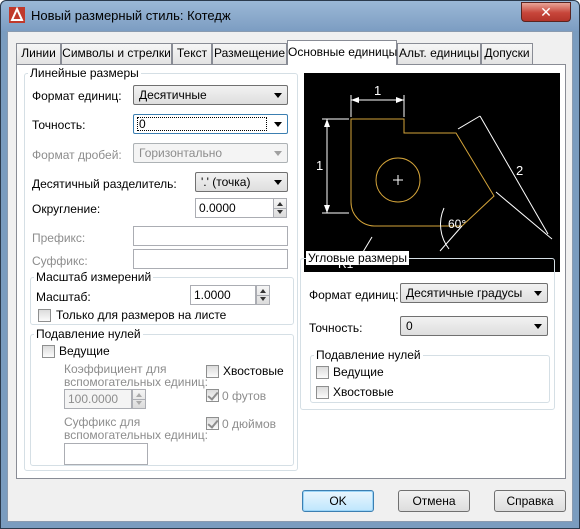 The width and height of the screenshot is (580, 529). I want to click on suffix-label: Суффикс:, so click(60, 261).